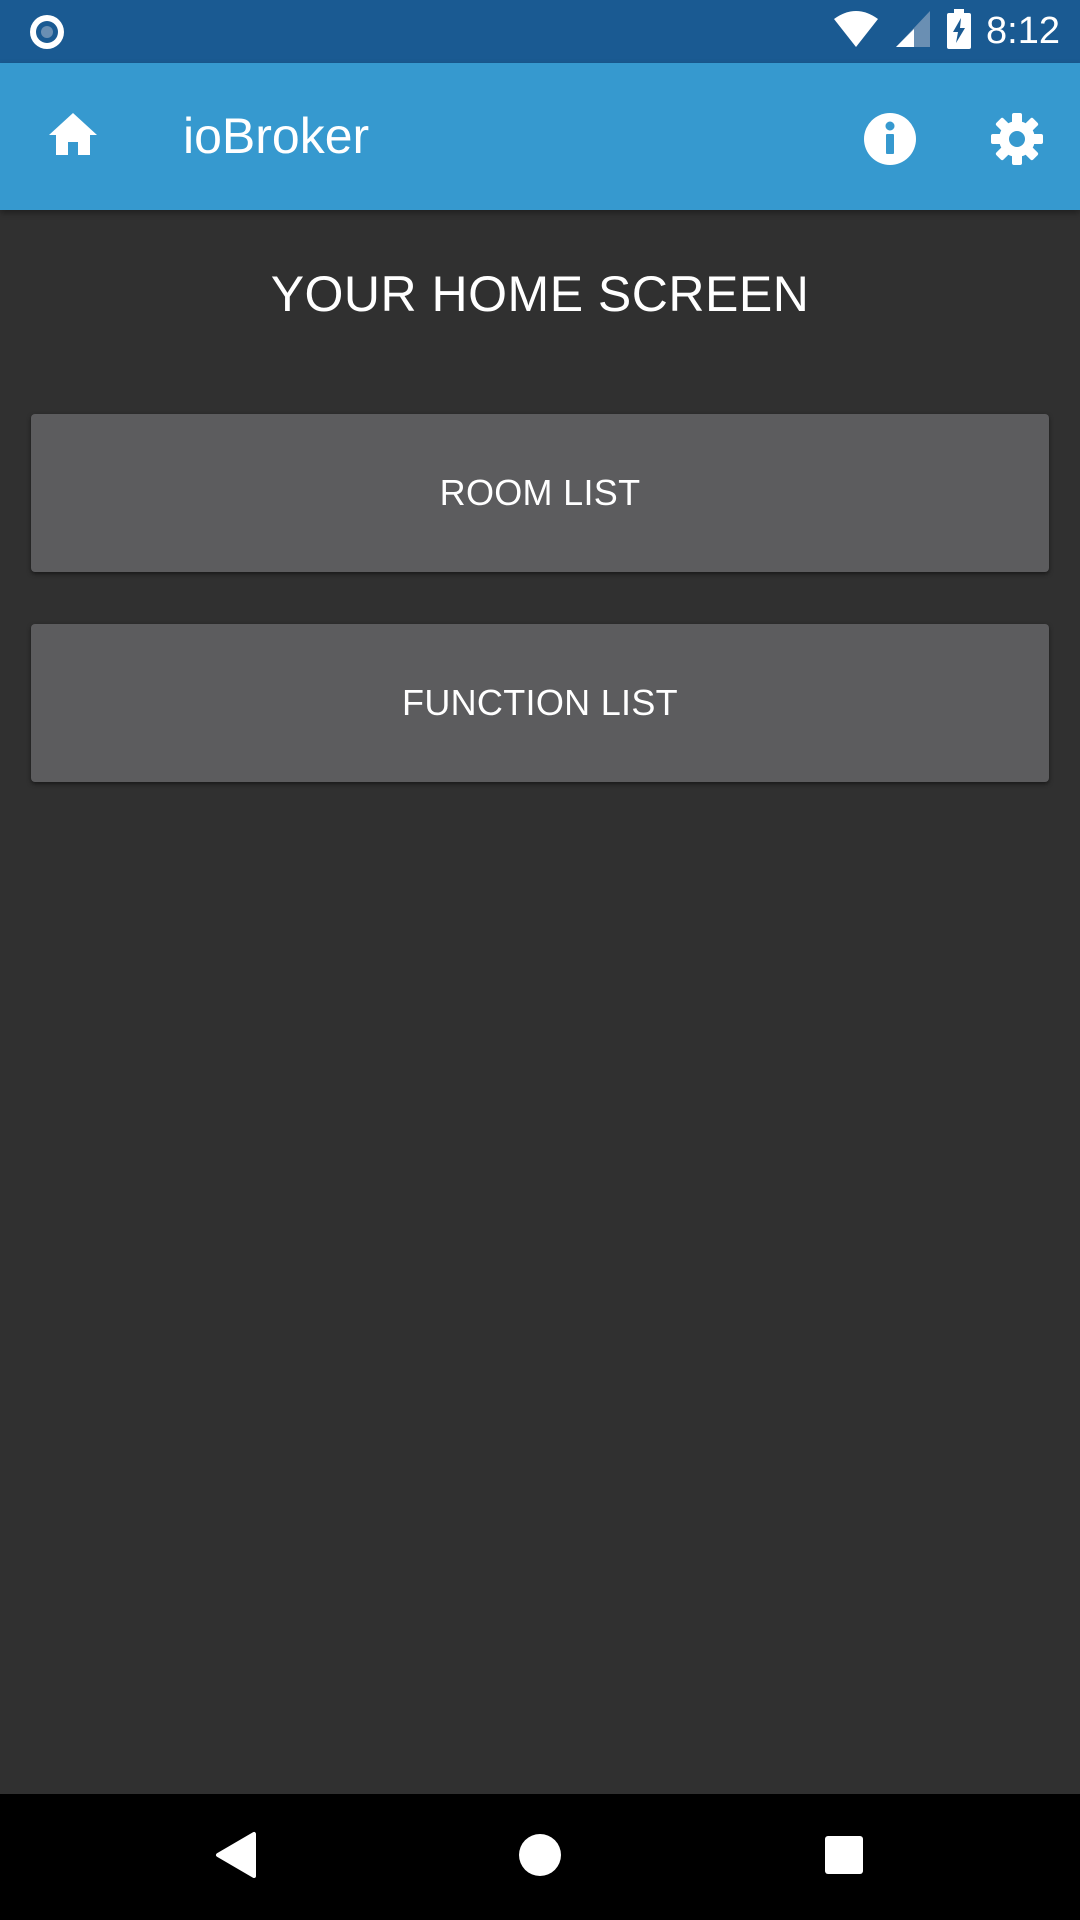  What do you see at coordinates (856, 31) in the screenshot?
I see `wifi-icon` at bounding box center [856, 31].